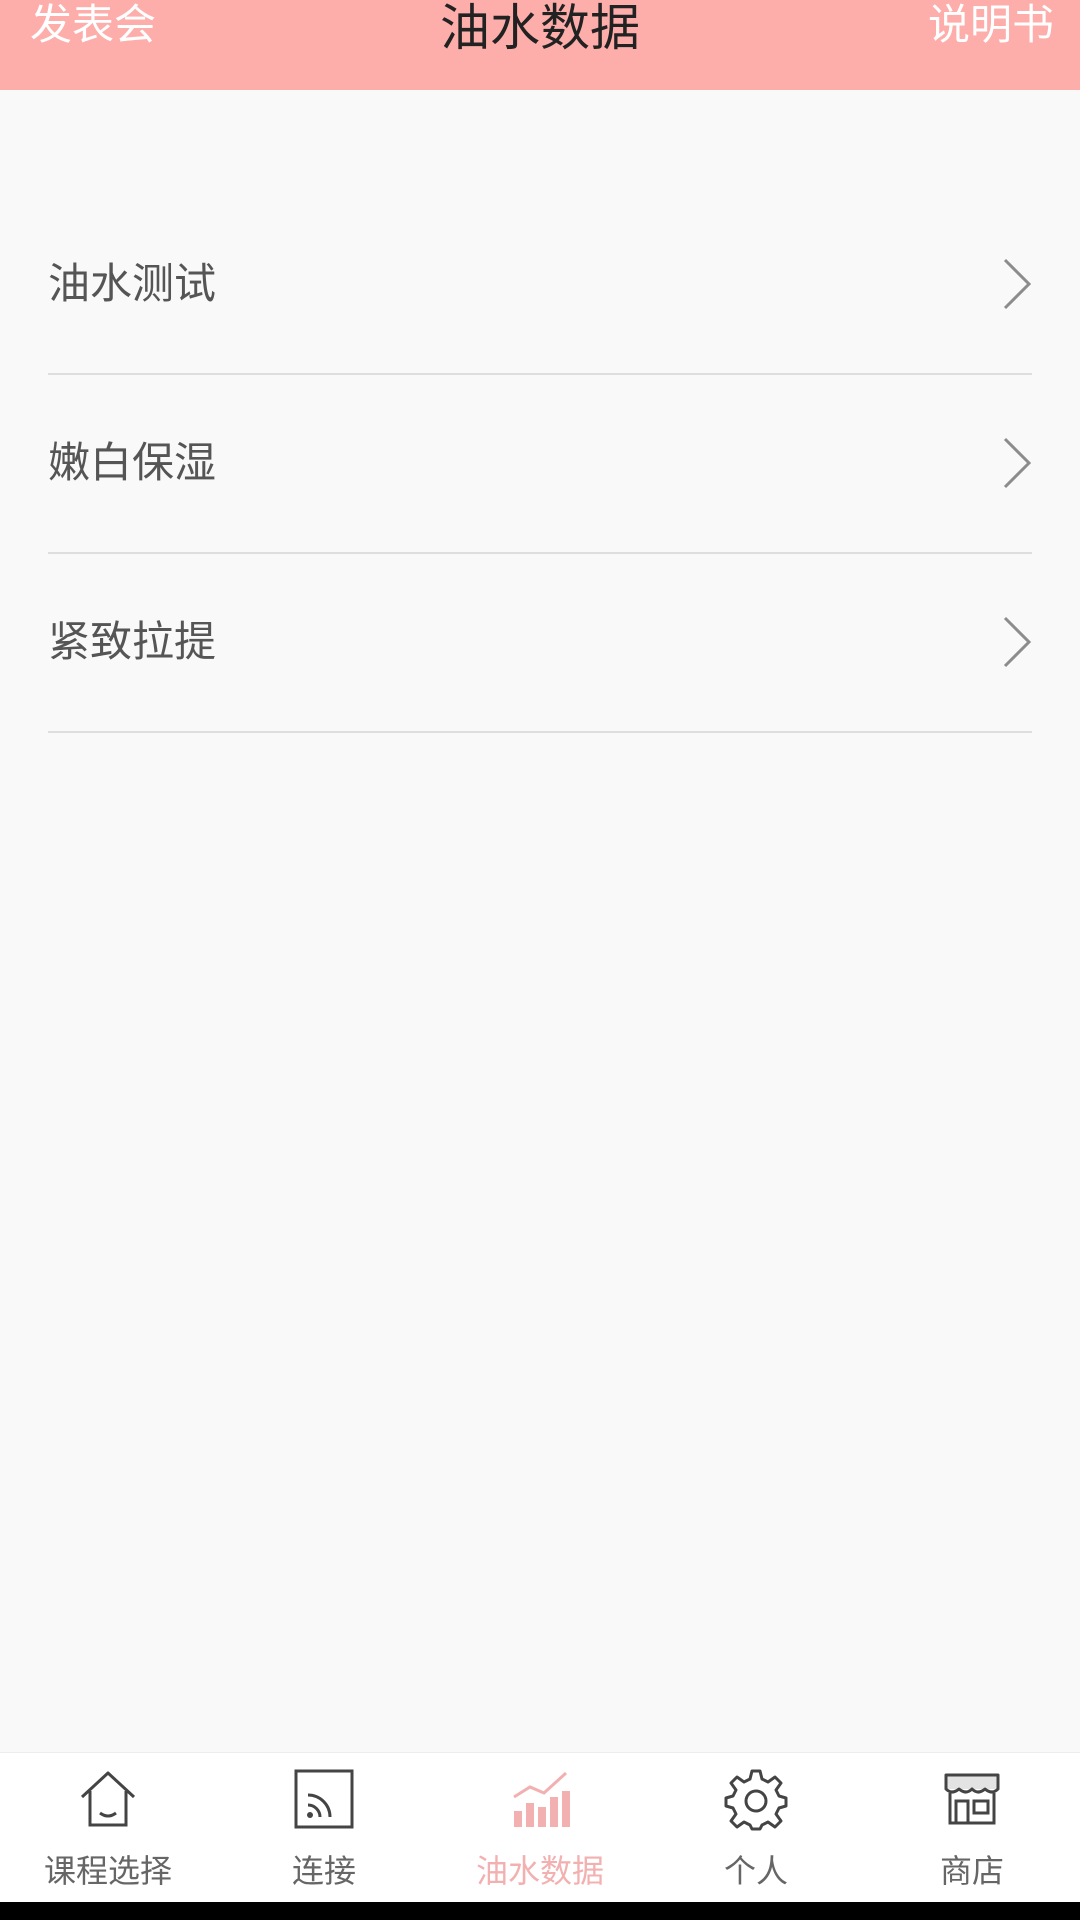 This screenshot has height=1920, width=1080. I want to click on tab-label: 商店, so click(971, 1871).